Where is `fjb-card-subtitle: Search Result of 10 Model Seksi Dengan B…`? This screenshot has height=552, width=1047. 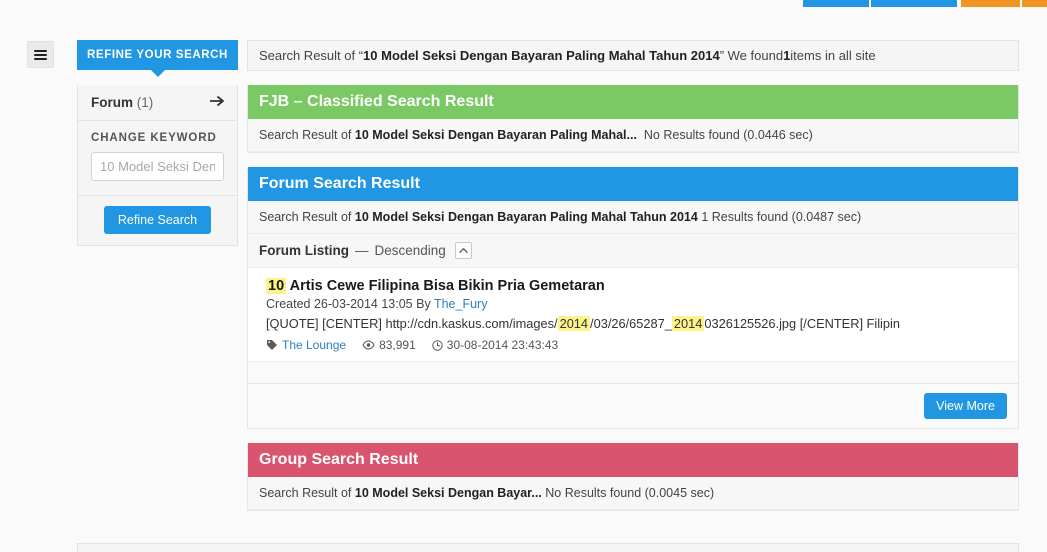
fjb-card-subtitle: Search Result of 10 Model Seksi Dengan B… is located at coordinates (633, 135).